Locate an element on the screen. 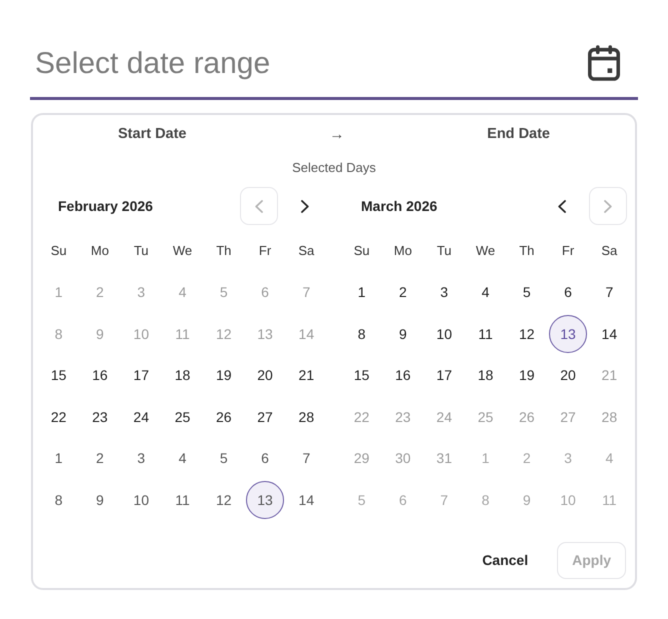 This screenshot has height=619, width=668. selected-days-label: Selected Days is located at coordinates (334, 168).